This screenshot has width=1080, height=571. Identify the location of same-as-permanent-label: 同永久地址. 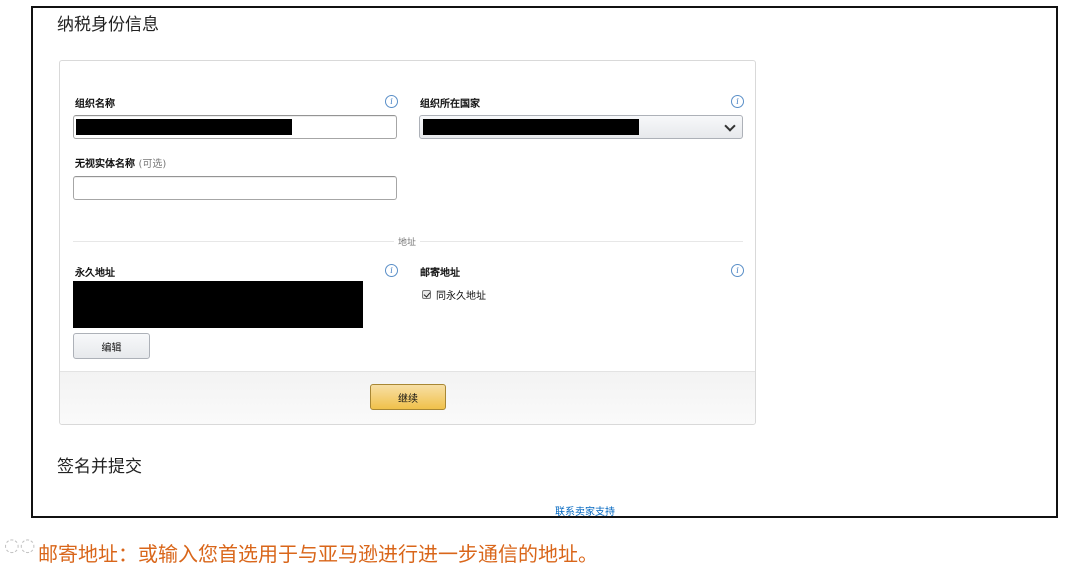
(461, 294).